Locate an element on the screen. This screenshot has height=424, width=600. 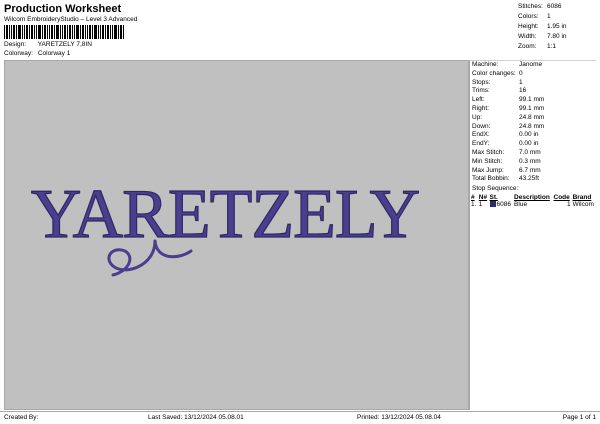
machine-info-value: 16 is located at coordinates (523, 91).